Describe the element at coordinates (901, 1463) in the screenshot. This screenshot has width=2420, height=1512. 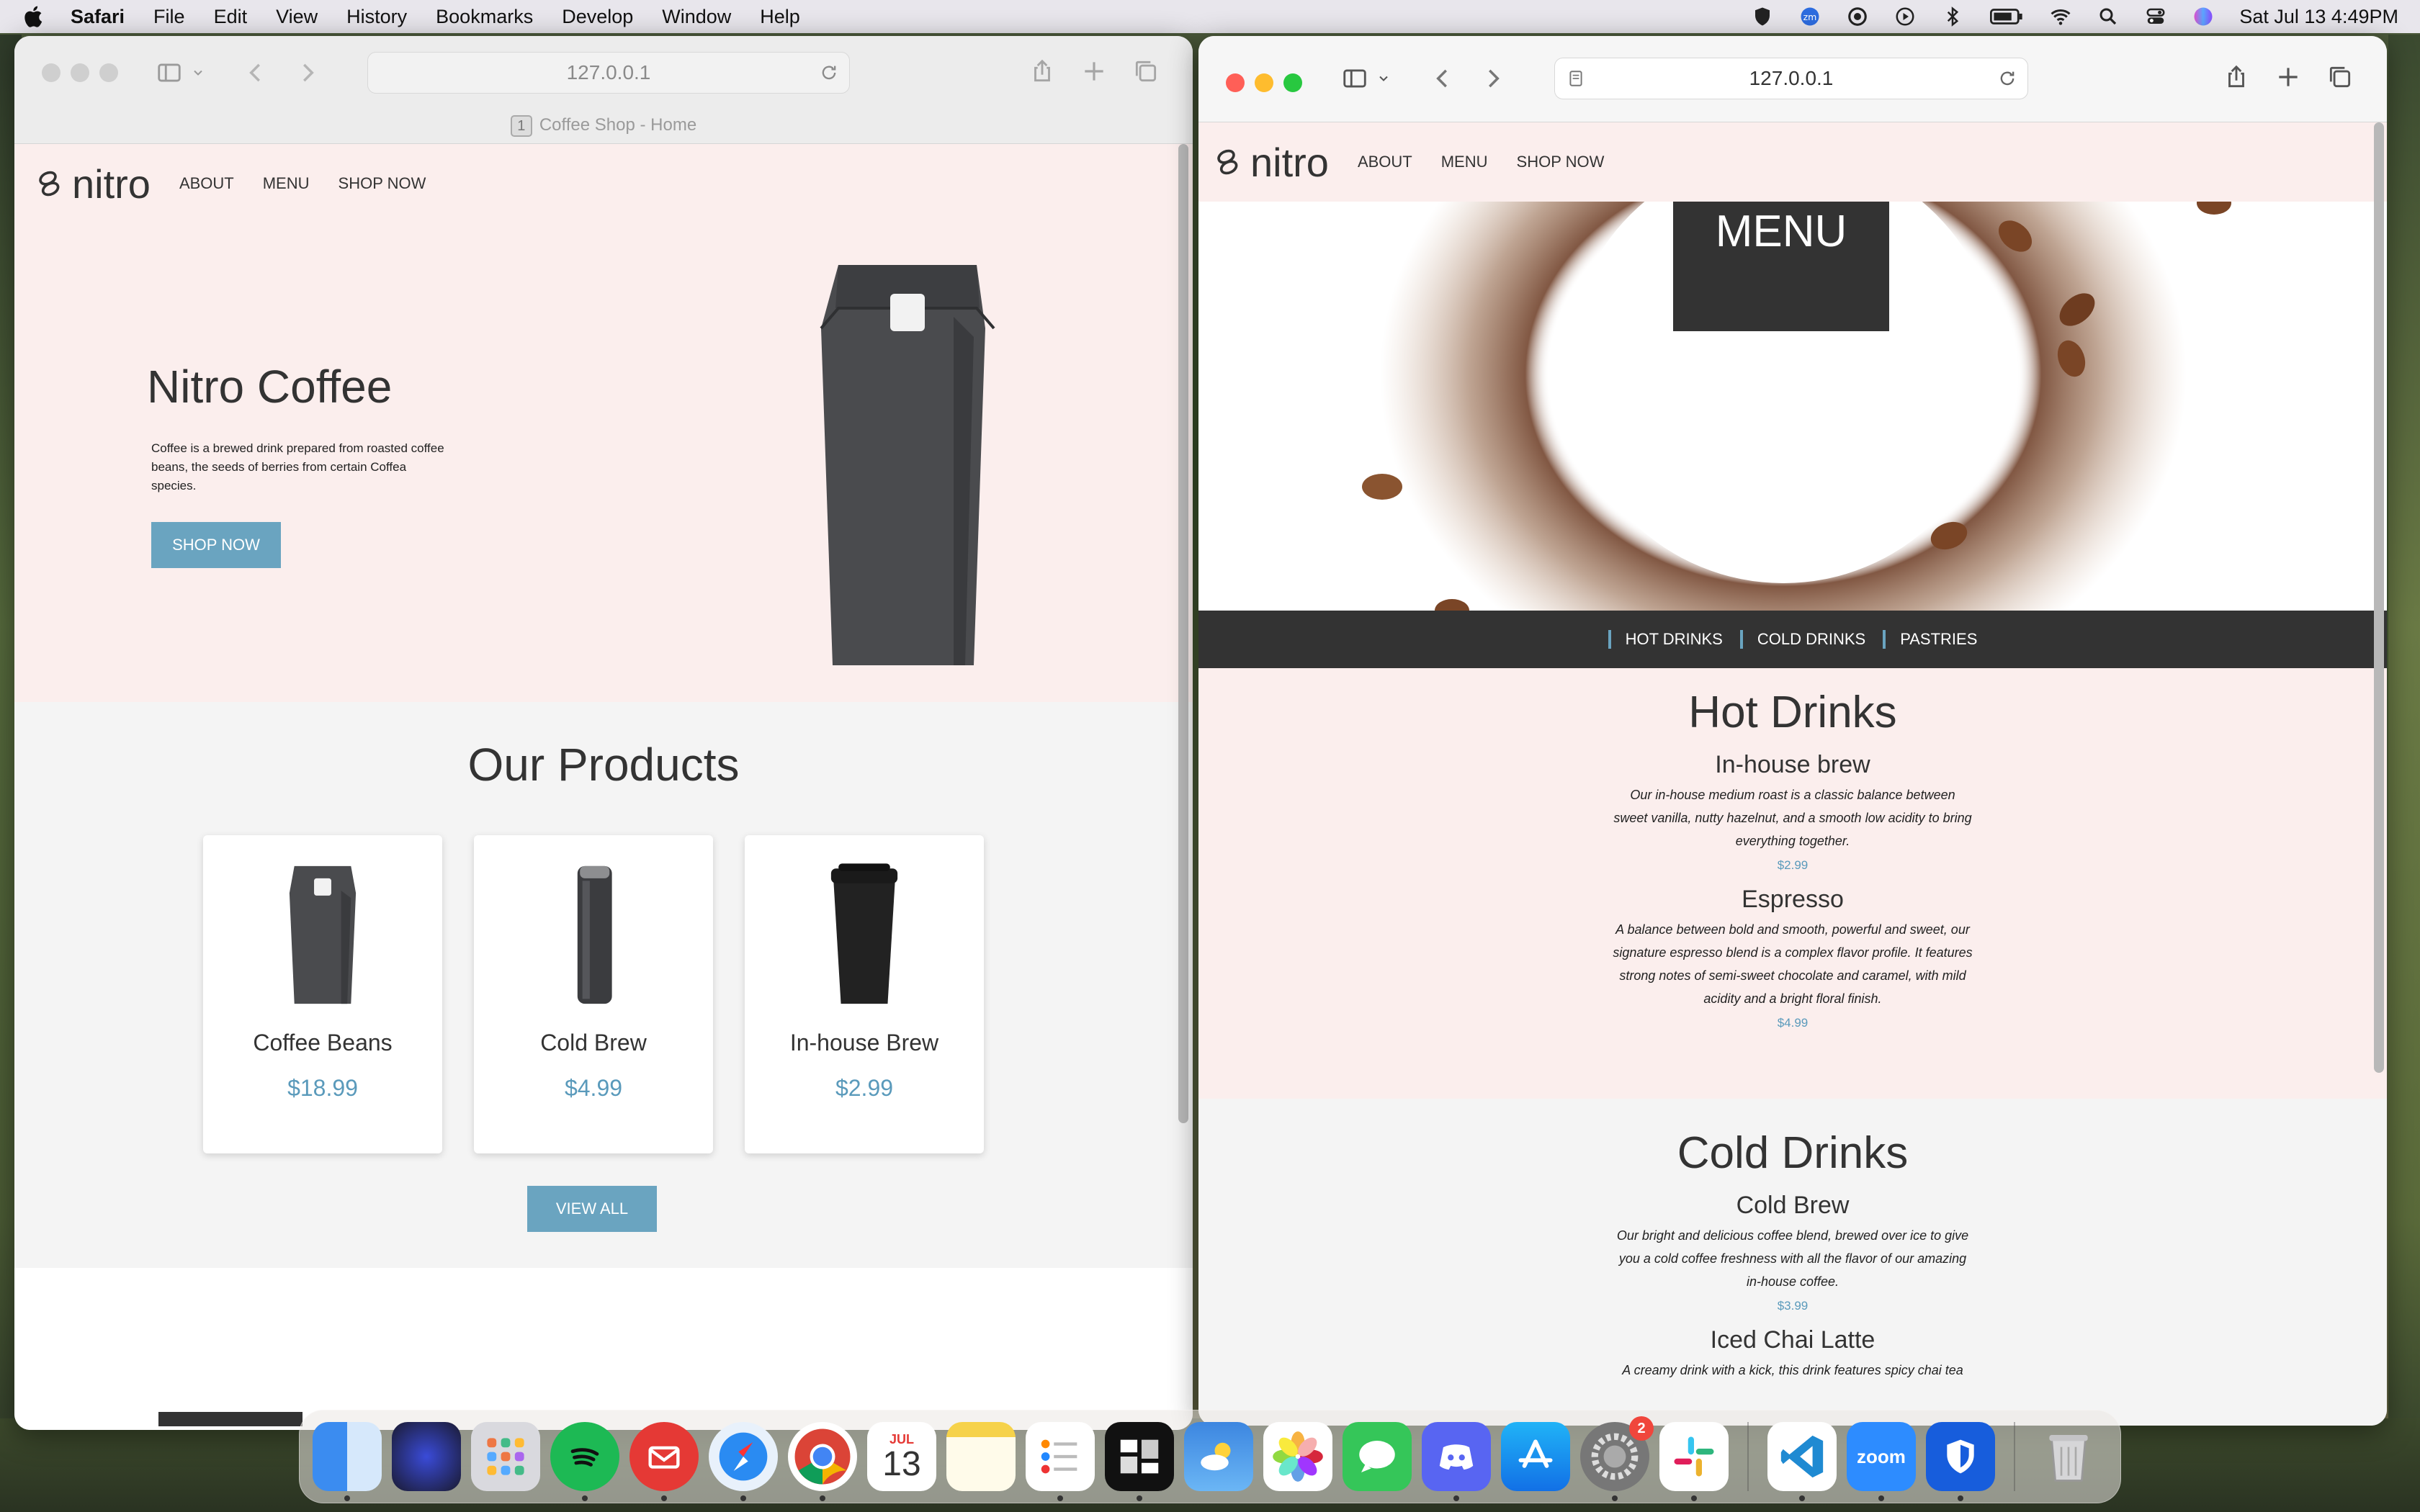
I see `calendar-day: 13` at that location.